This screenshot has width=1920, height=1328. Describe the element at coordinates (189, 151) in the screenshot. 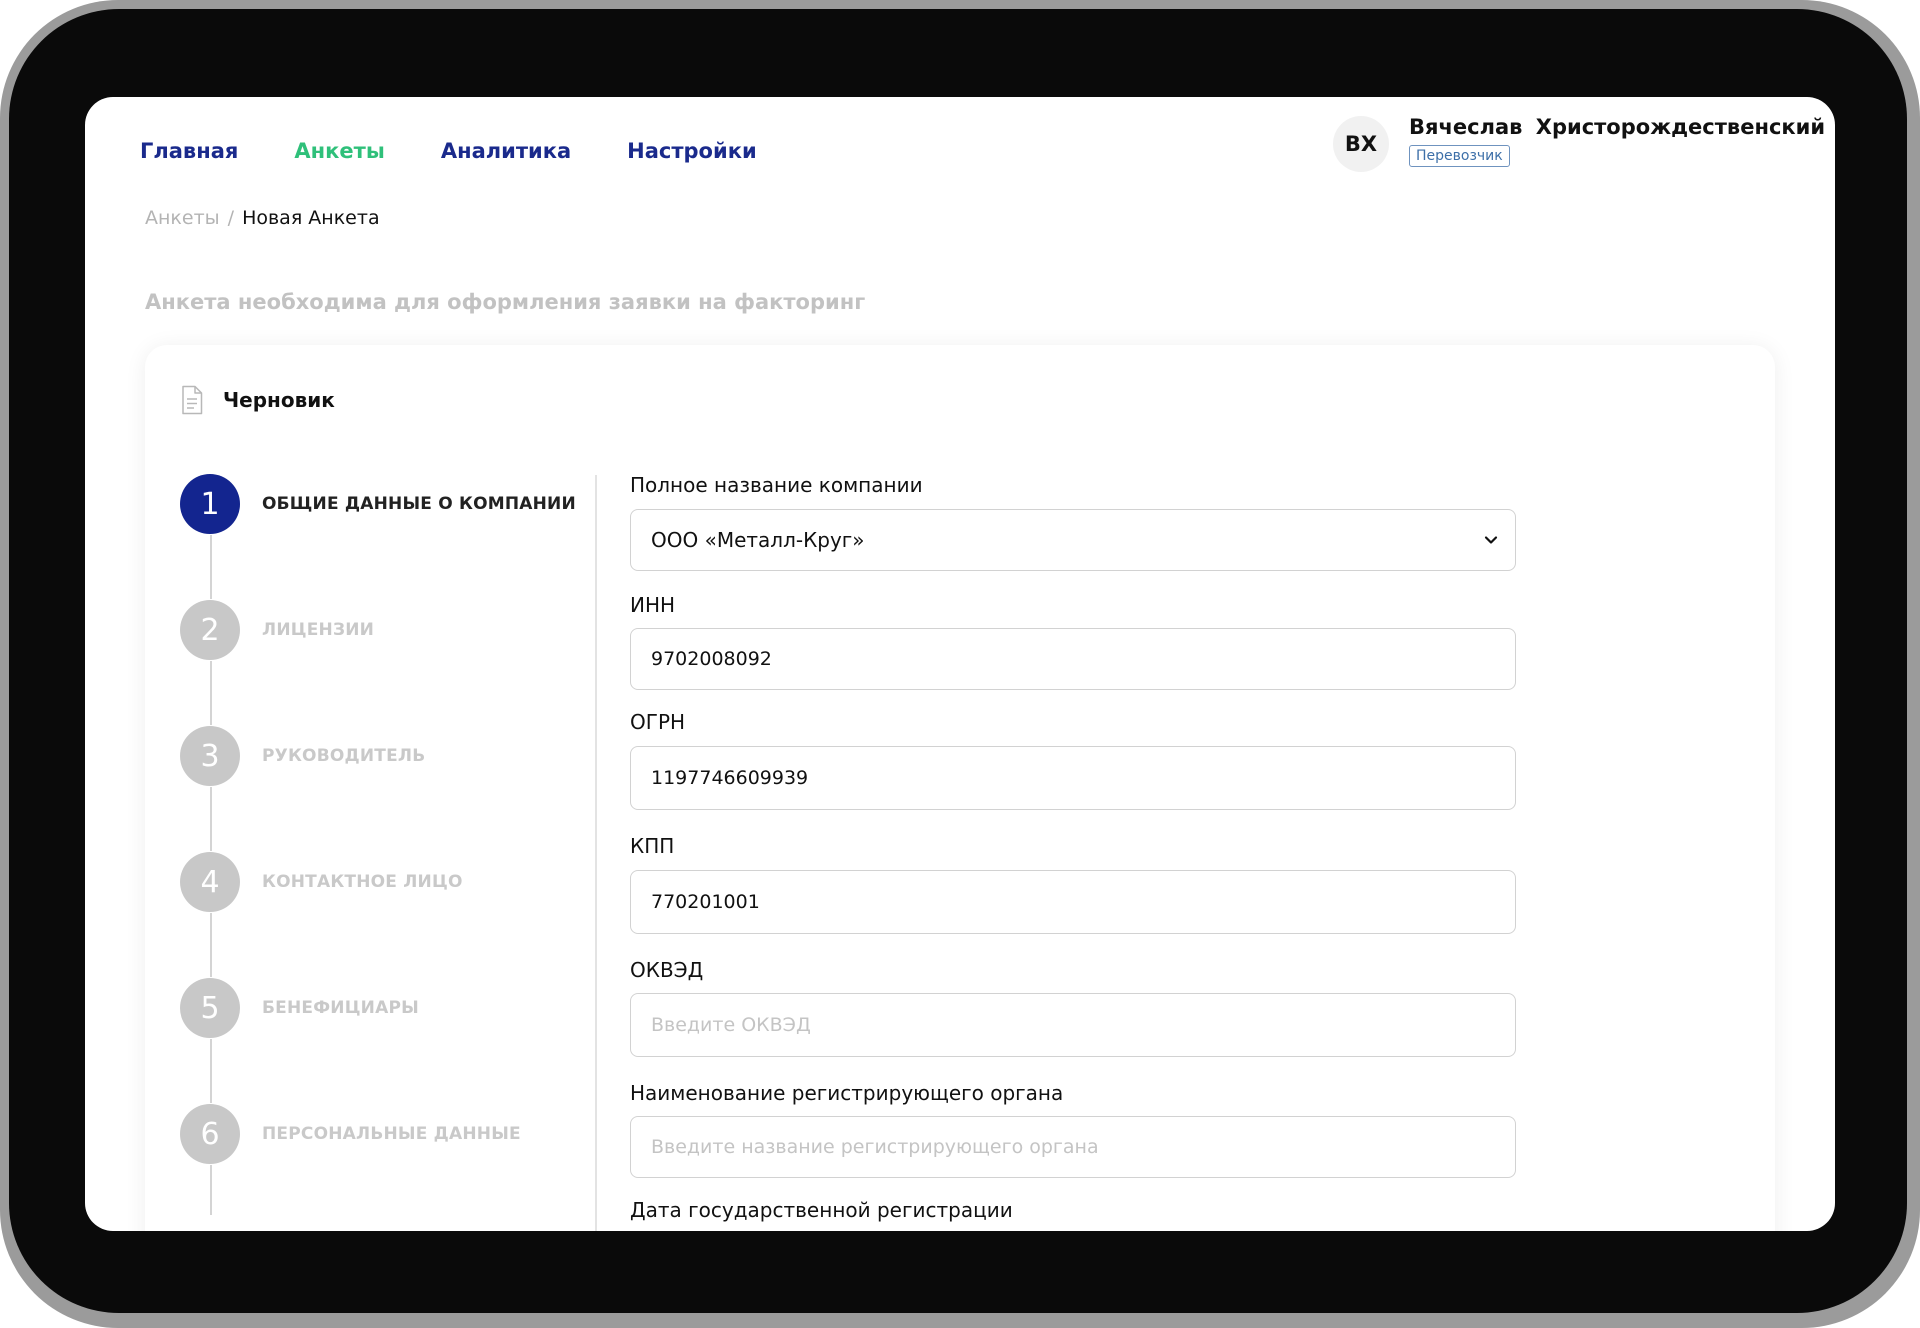

I see `nav-item-home: Главная` at that location.